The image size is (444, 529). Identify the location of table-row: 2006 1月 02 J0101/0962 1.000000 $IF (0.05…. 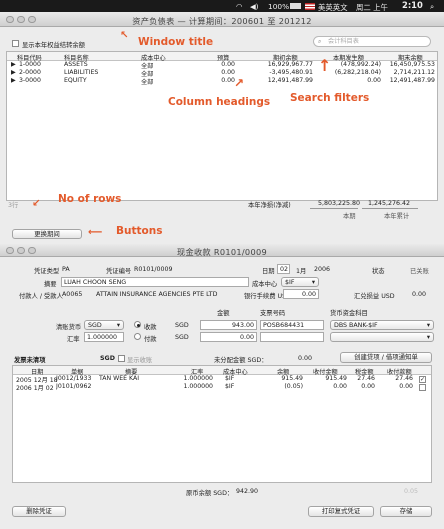
(222, 387).